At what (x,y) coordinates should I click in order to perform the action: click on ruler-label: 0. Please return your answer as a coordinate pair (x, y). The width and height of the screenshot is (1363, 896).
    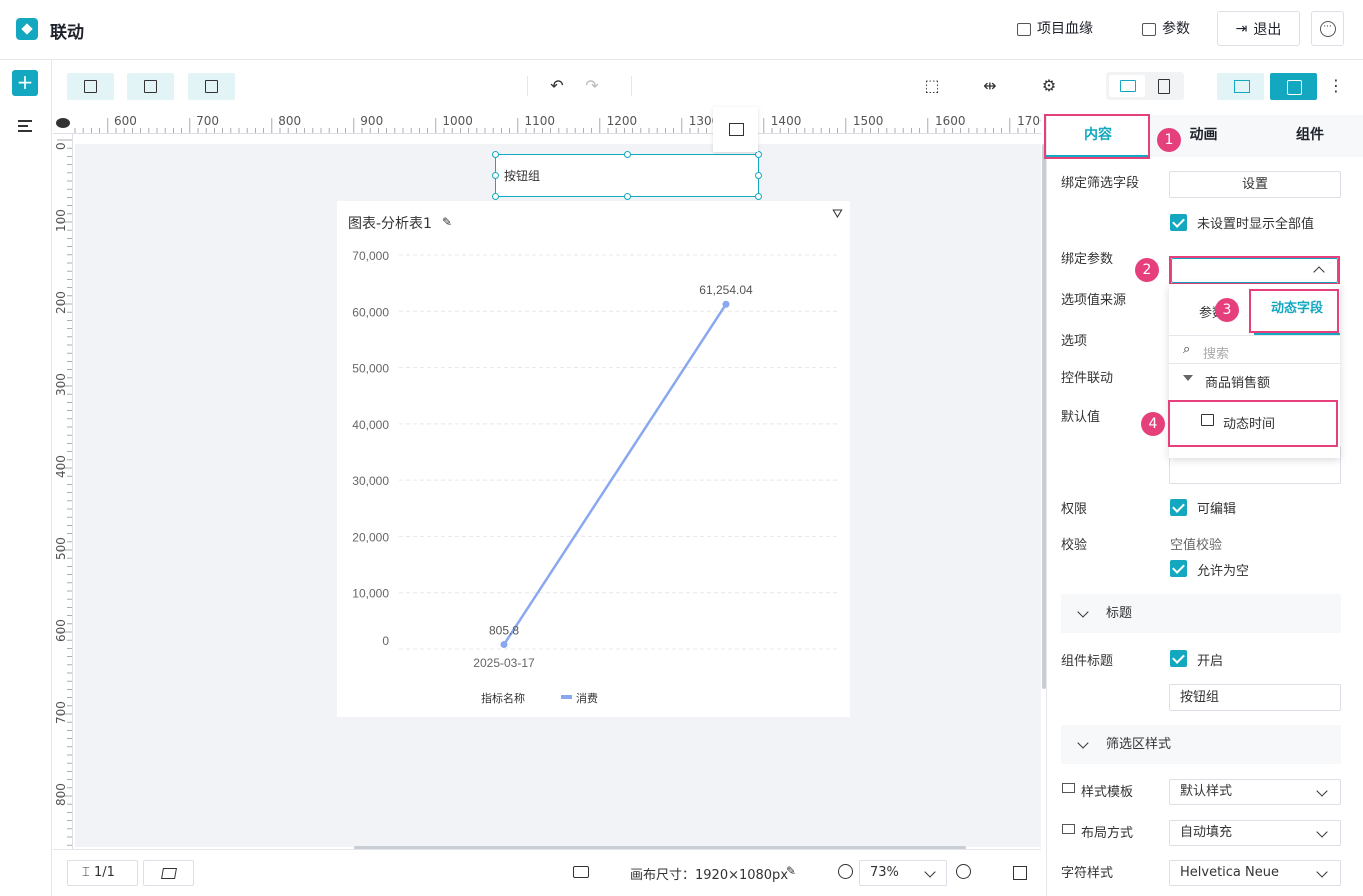
    Looking at the image, I should click on (61, 146).